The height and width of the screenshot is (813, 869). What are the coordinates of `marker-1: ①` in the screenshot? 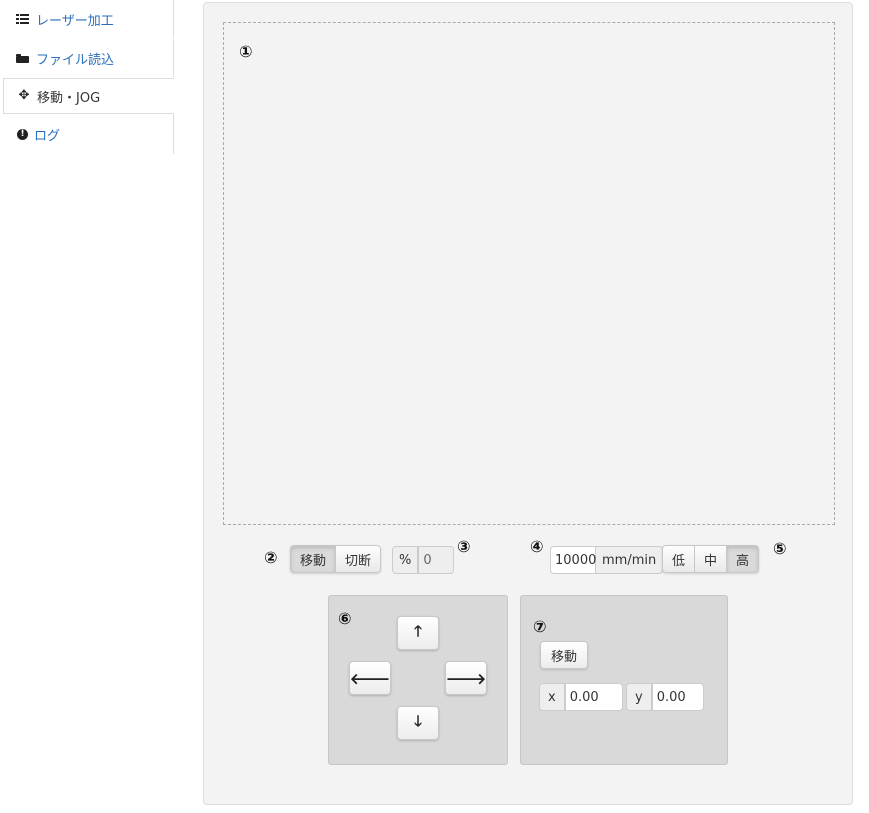 It's located at (246, 51).